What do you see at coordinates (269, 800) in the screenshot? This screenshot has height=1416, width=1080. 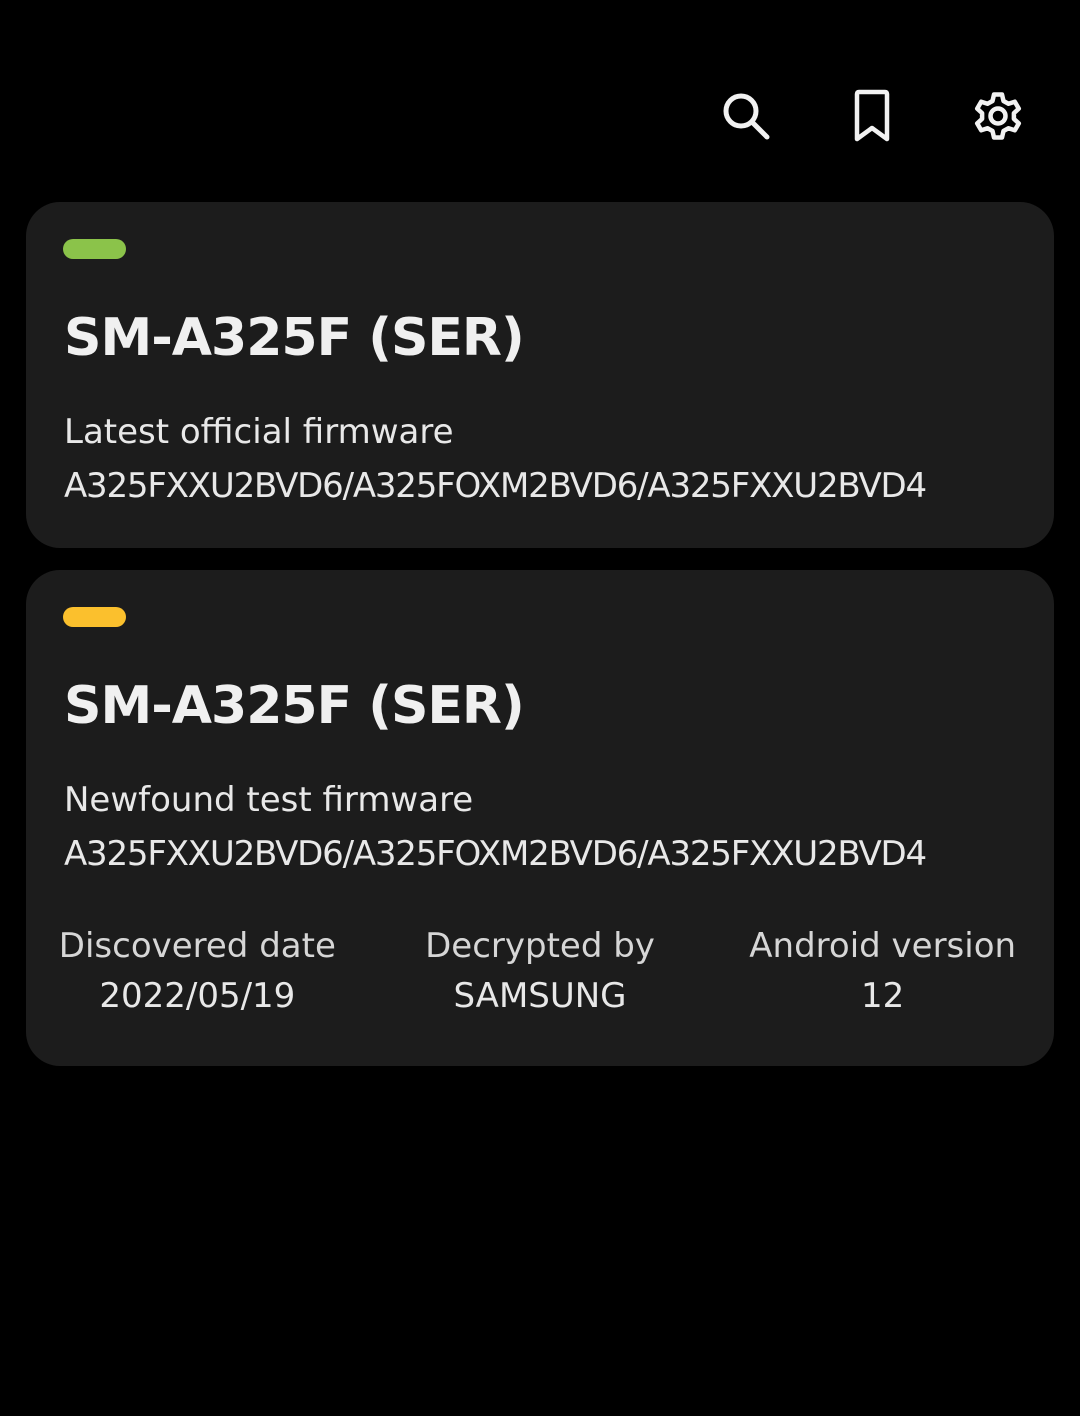 I see `firmware-type: Newfound test firmware` at bounding box center [269, 800].